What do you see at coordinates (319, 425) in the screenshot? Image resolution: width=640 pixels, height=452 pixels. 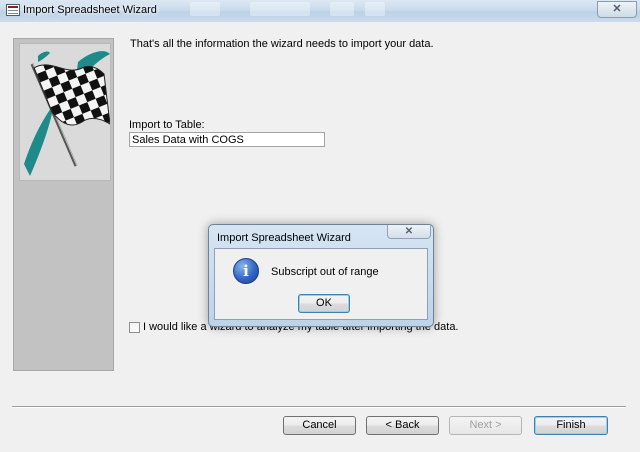 I see `cancel-button: Cancel` at bounding box center [319, 425].